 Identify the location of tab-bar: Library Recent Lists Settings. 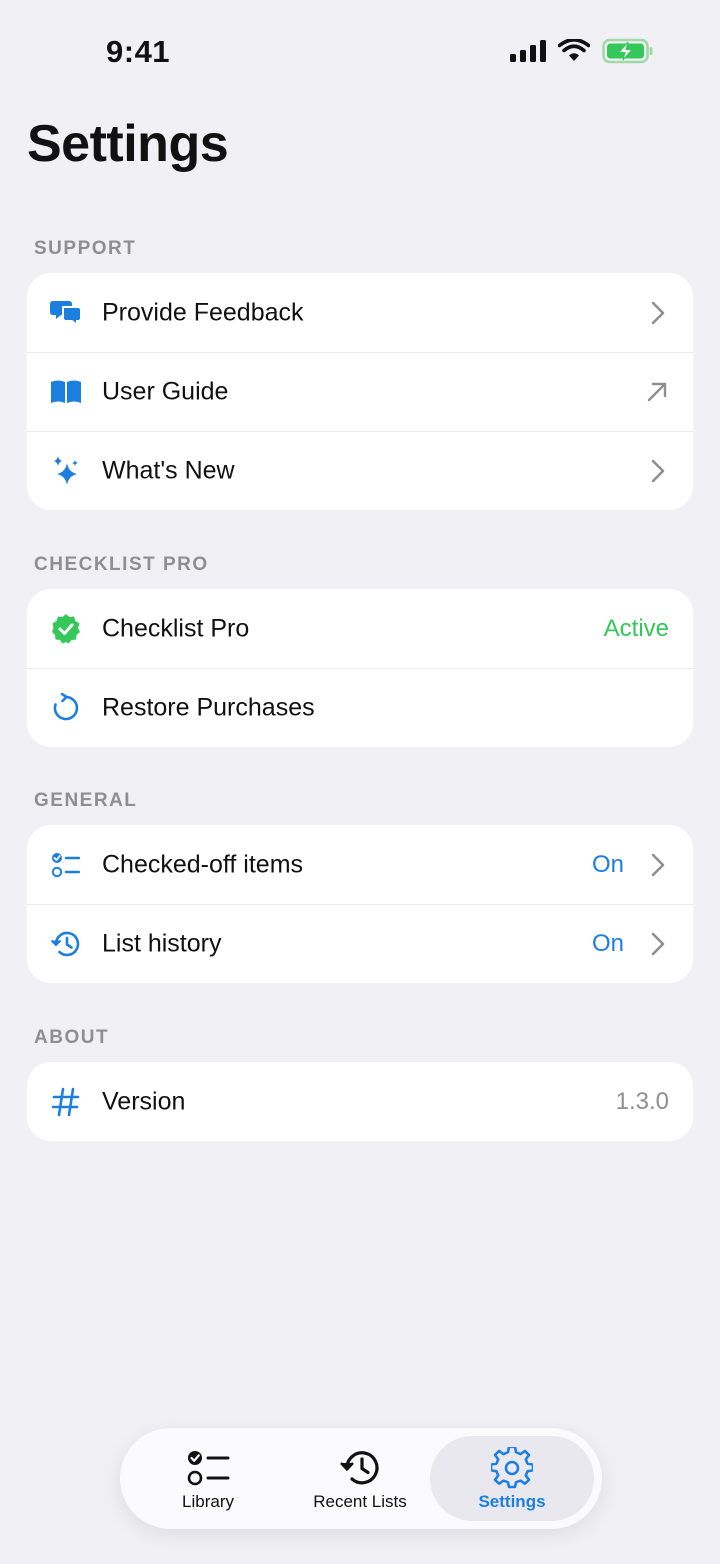
(361, 1478).